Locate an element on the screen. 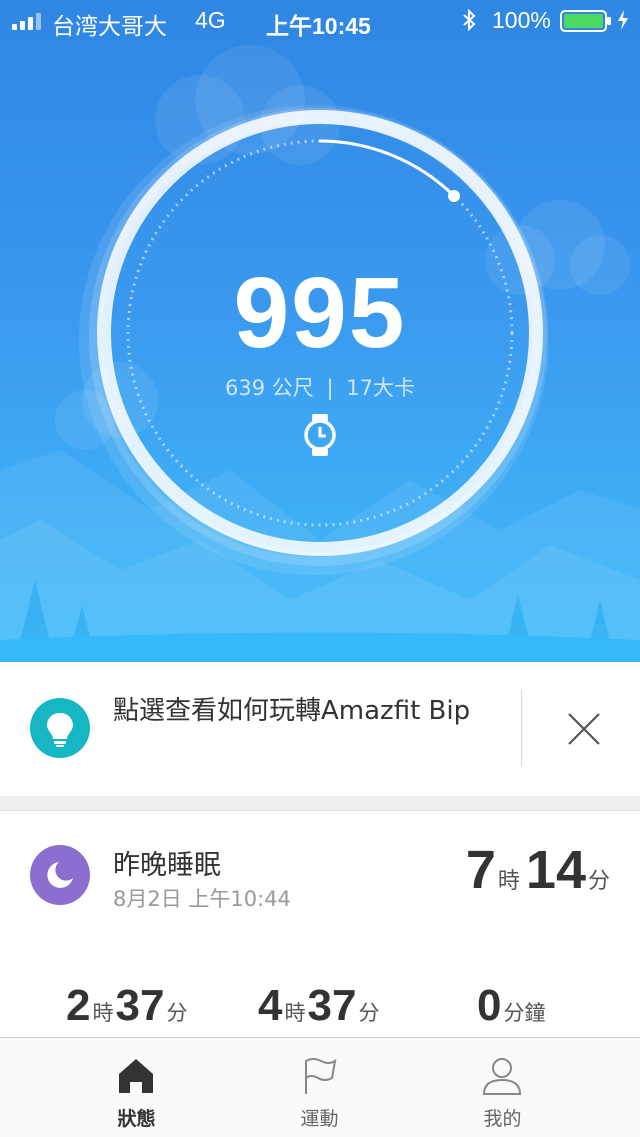 The height and width of the screenshot is (1137, 640). home-icon is located at coordinates (136, 1076).